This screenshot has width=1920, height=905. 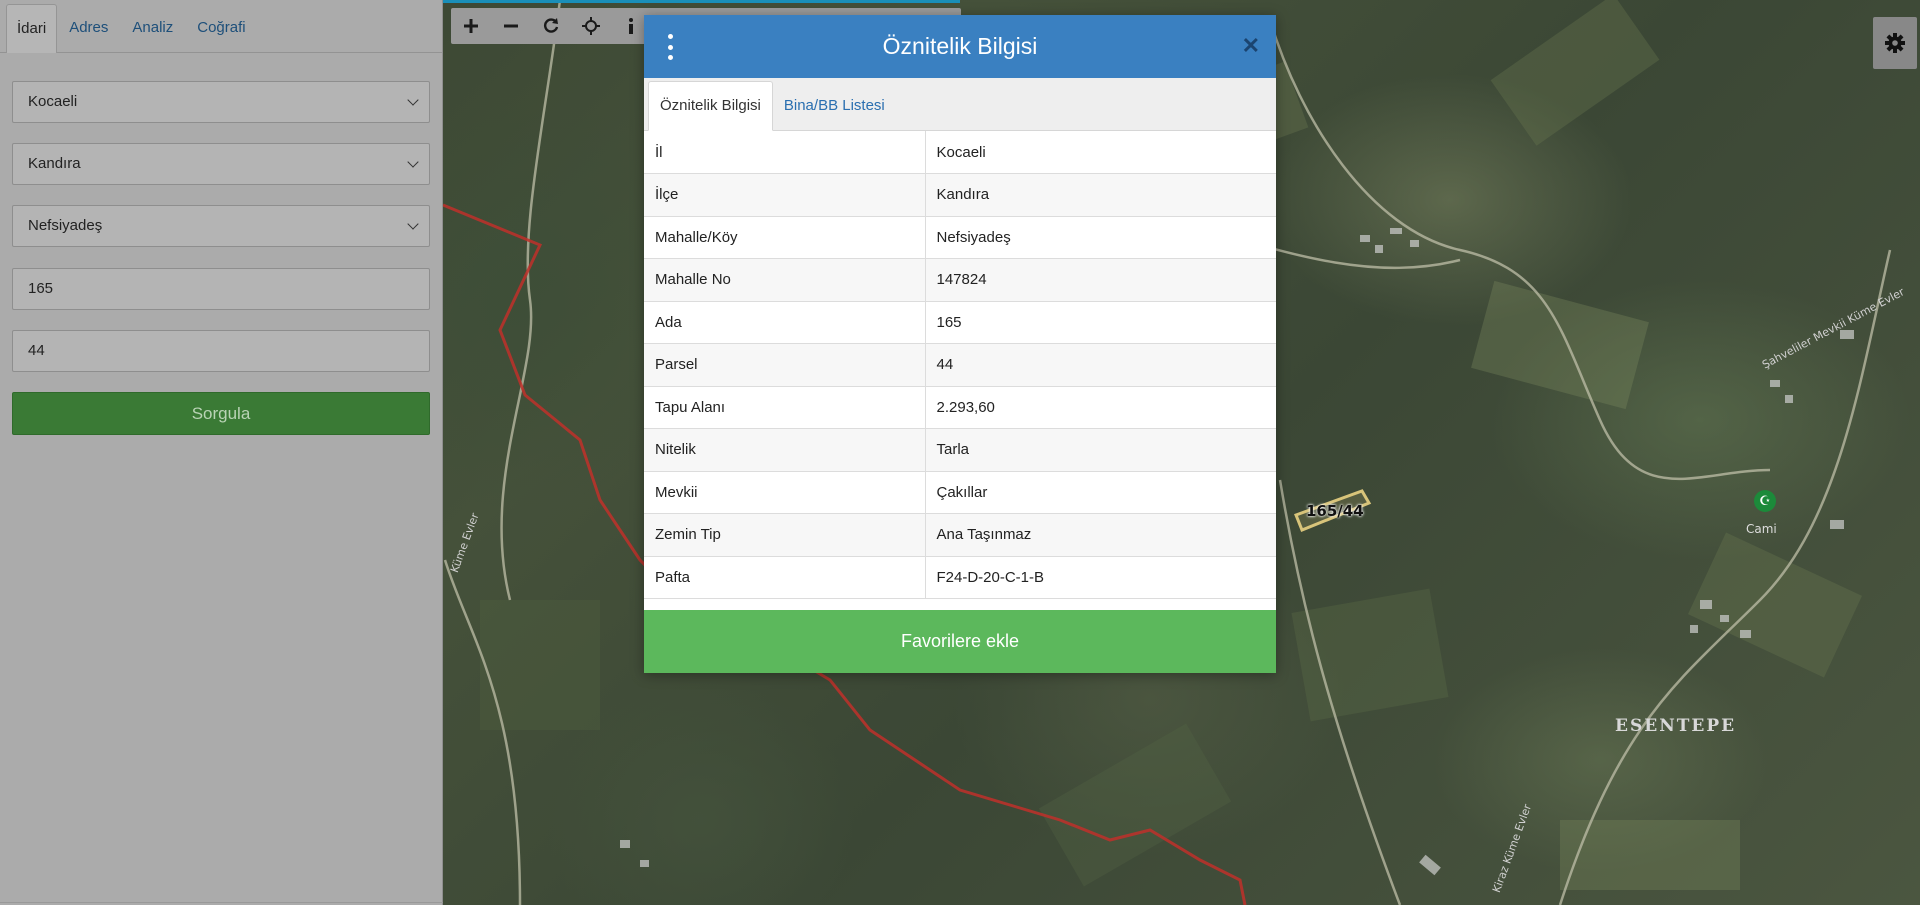 I want to click on table-row: İl Kocaeli, so click(x=960, y=152).